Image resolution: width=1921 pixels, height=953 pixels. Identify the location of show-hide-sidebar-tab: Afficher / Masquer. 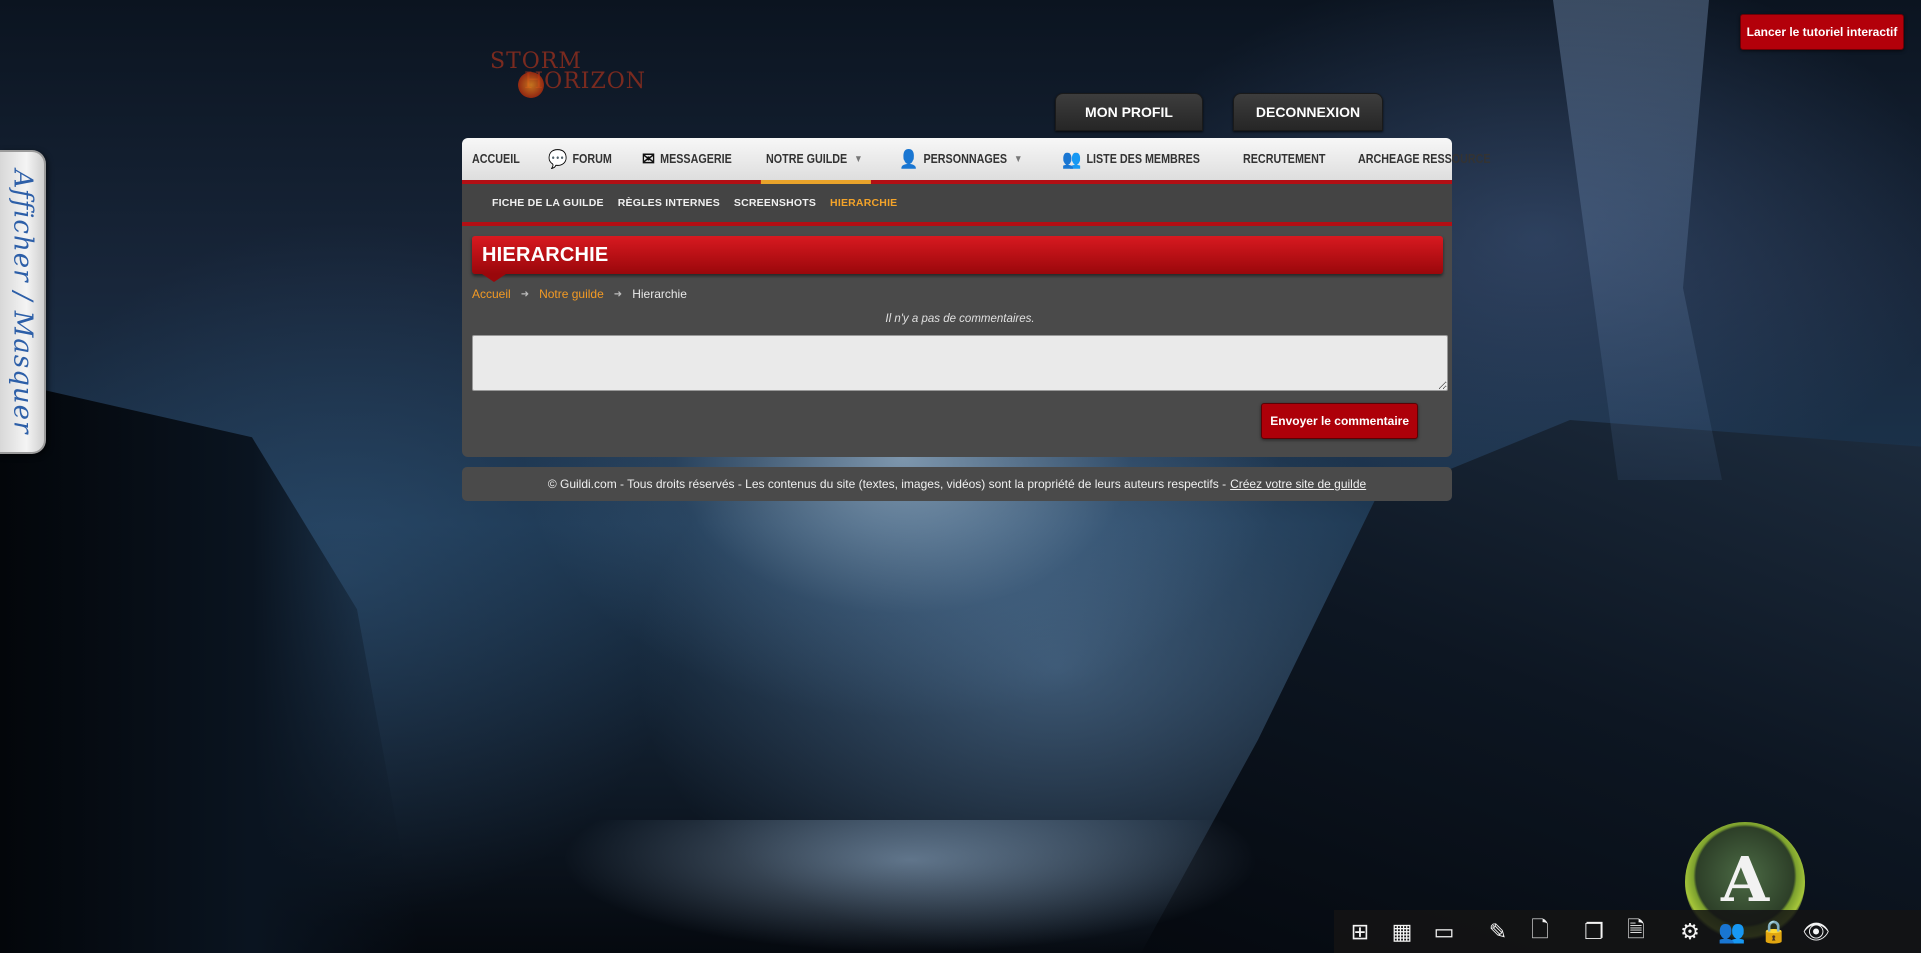
(23, 302).